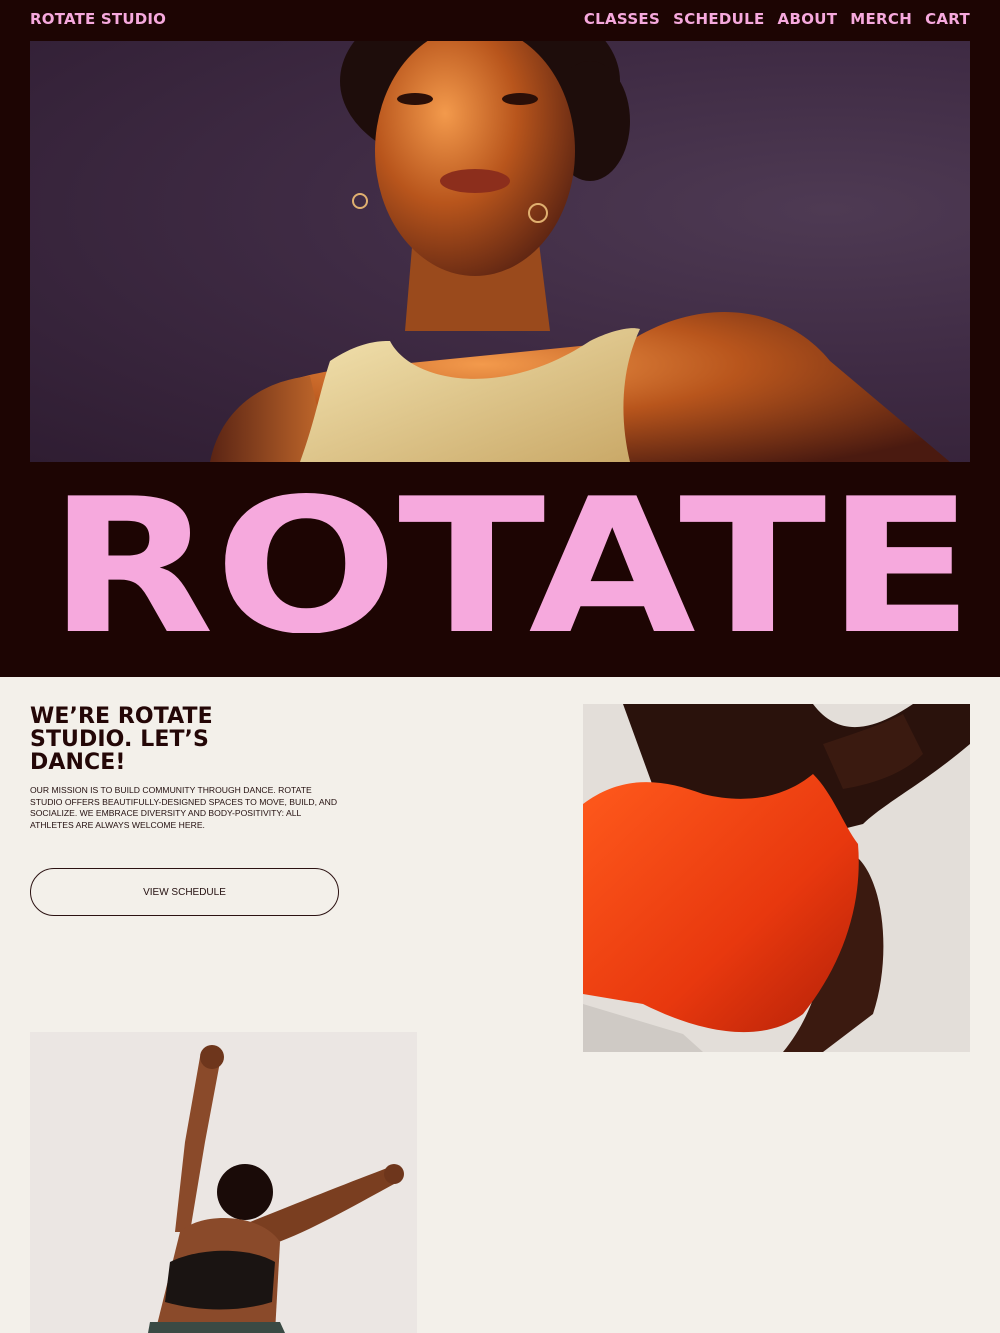 Image resolution: width=1000 pixels, height=1333 pixels. I want to click on about-headline: WE’RE ROTATE STUDIO. LET’S DANCE!, so click(180, 739).